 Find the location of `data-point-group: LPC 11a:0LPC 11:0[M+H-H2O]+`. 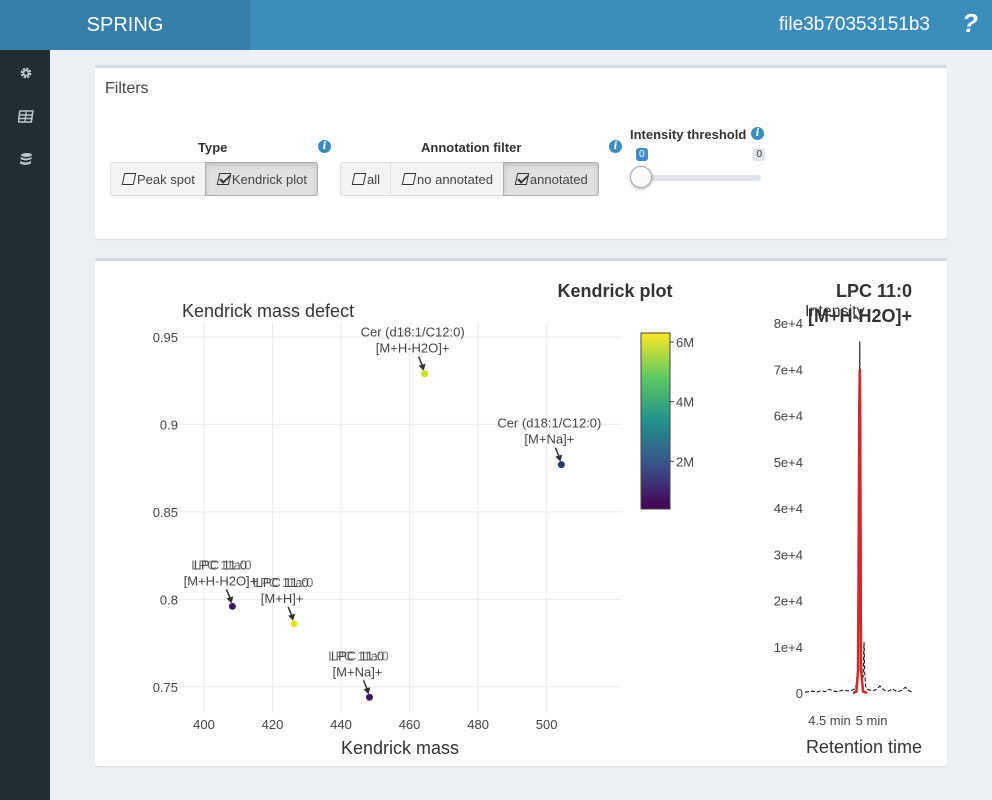

data-point-group: LPC 11a:0LPC 11:0[M+H-H2O]+ is located at coordinates (221, 583).